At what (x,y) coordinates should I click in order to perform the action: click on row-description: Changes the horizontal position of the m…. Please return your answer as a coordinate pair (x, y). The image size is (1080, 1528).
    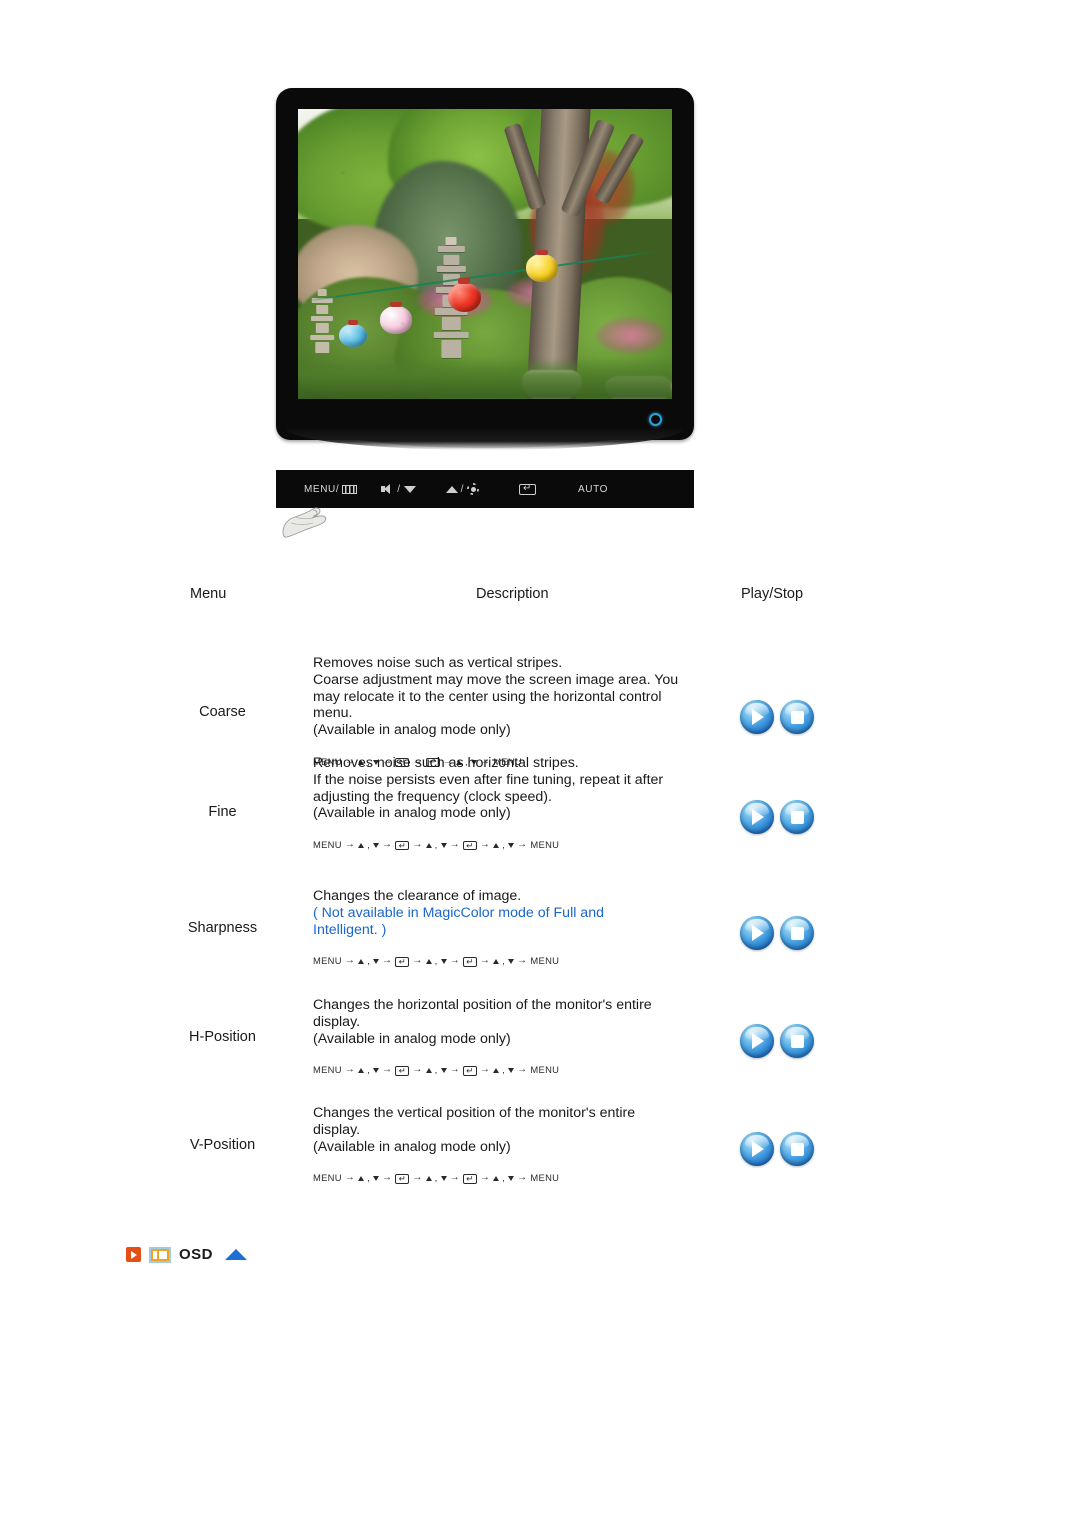
    Looking at the image, I should click on (513, 1036).